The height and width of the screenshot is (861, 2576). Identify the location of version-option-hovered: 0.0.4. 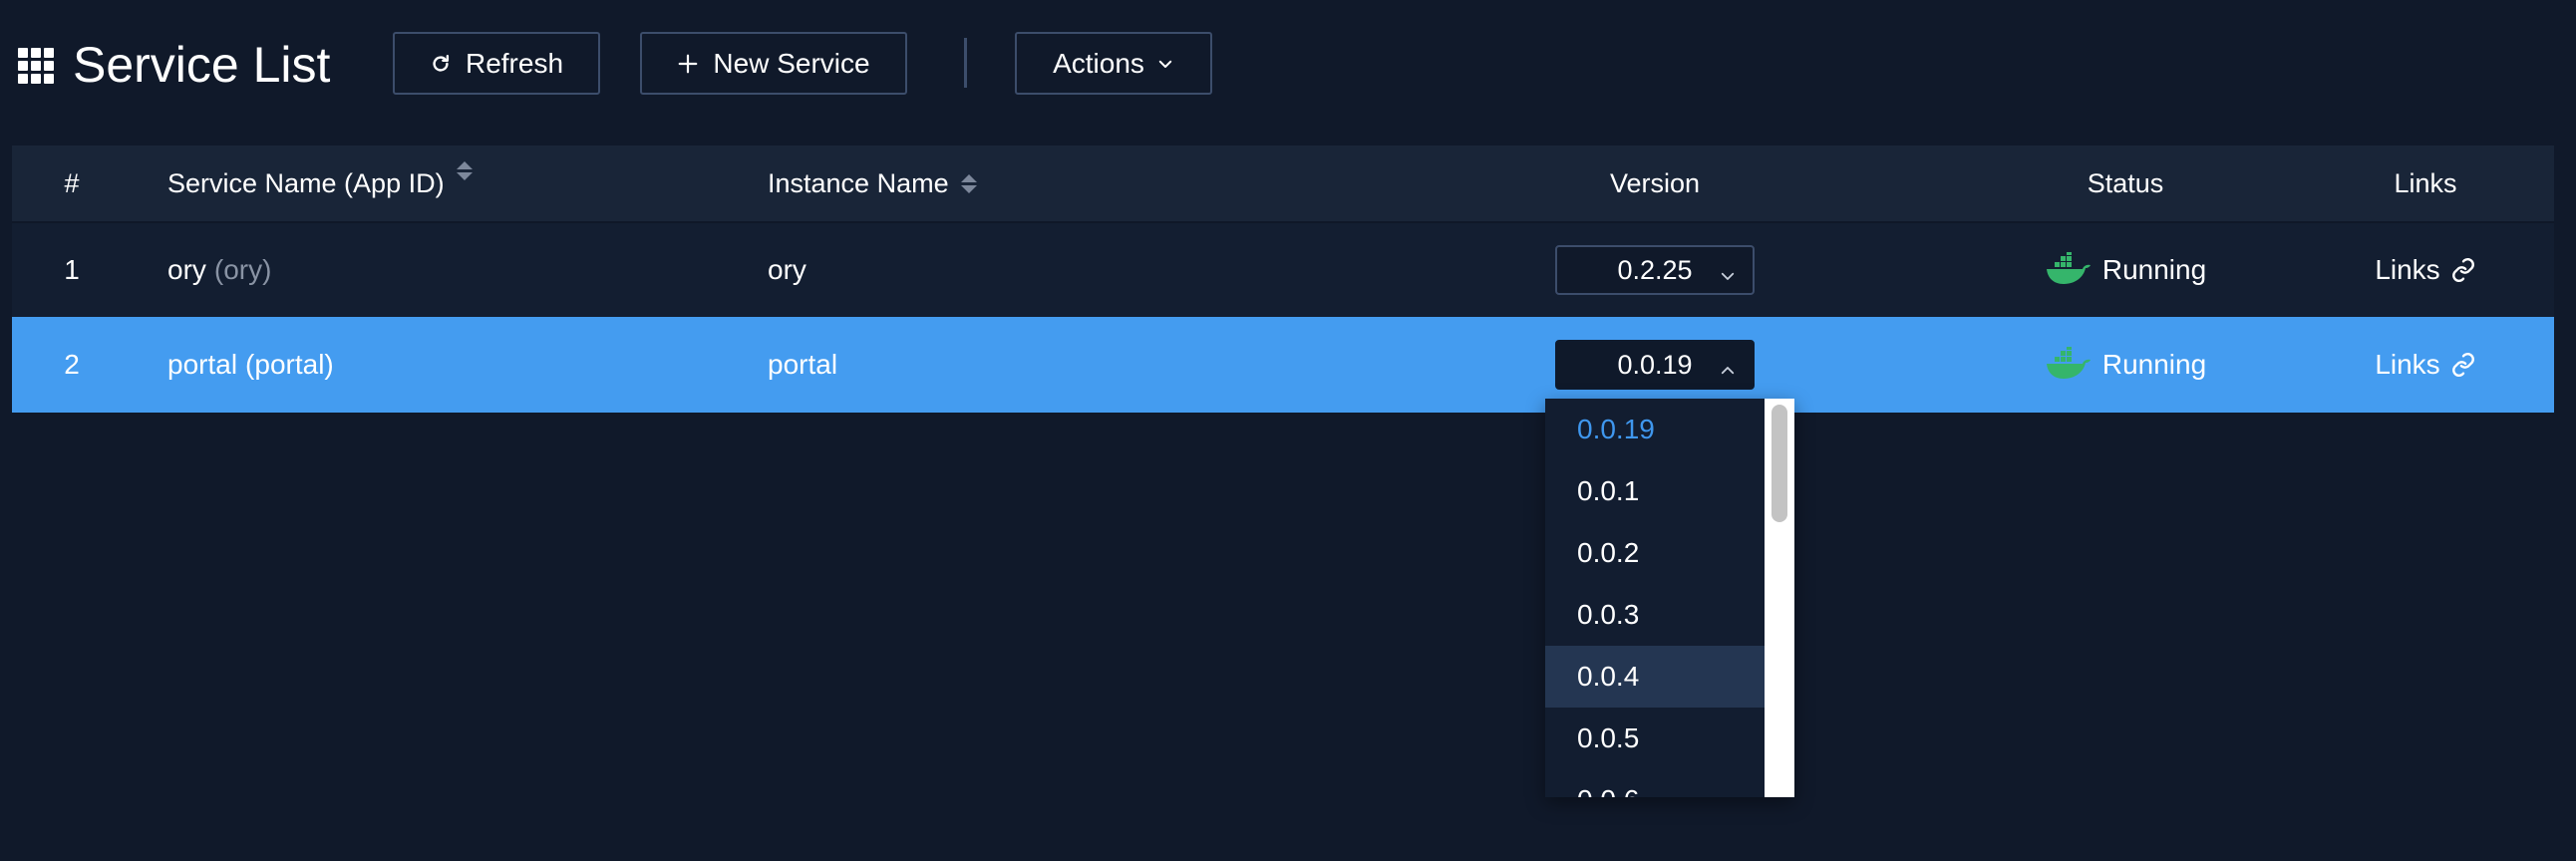
(1655, 677).